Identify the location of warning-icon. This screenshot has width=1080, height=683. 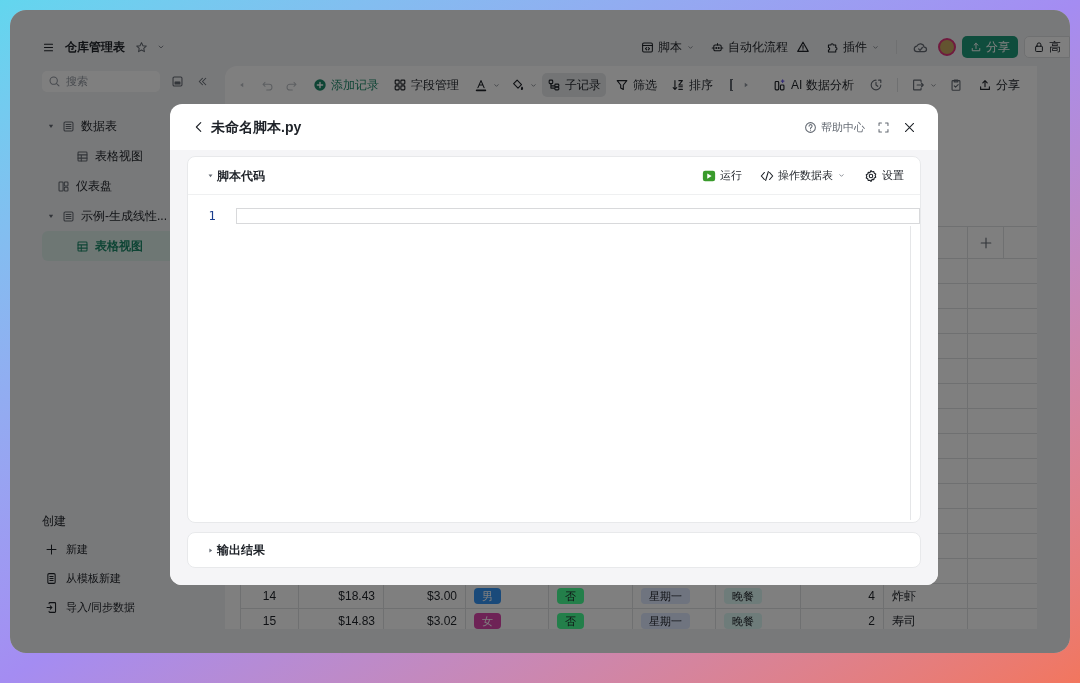
(803, 47).